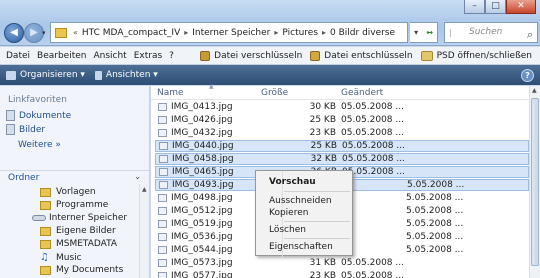 Image resolution: width=540 pixels, height=278 pixels. I want to click on breadcrumb-device: HTC MDA_compact_IV, so click(131, 33).